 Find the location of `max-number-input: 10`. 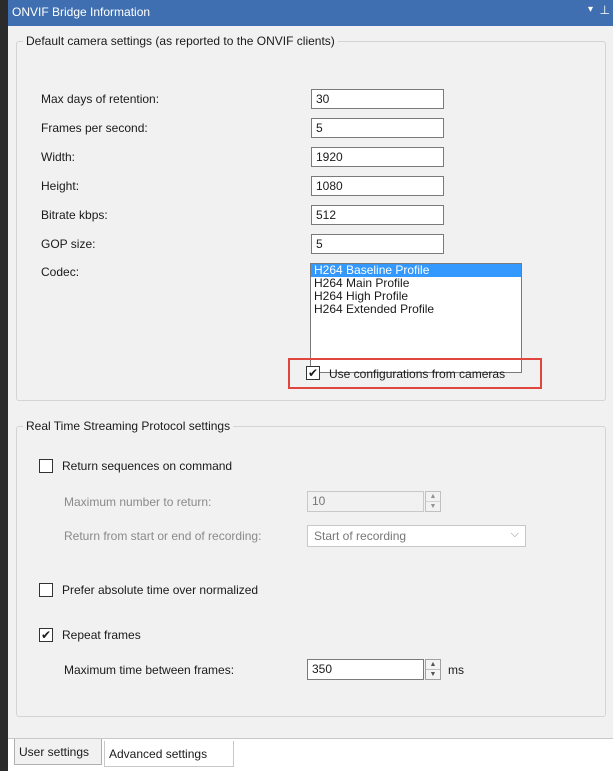

max-number-input: 10 is located at coordinates (365, 501).